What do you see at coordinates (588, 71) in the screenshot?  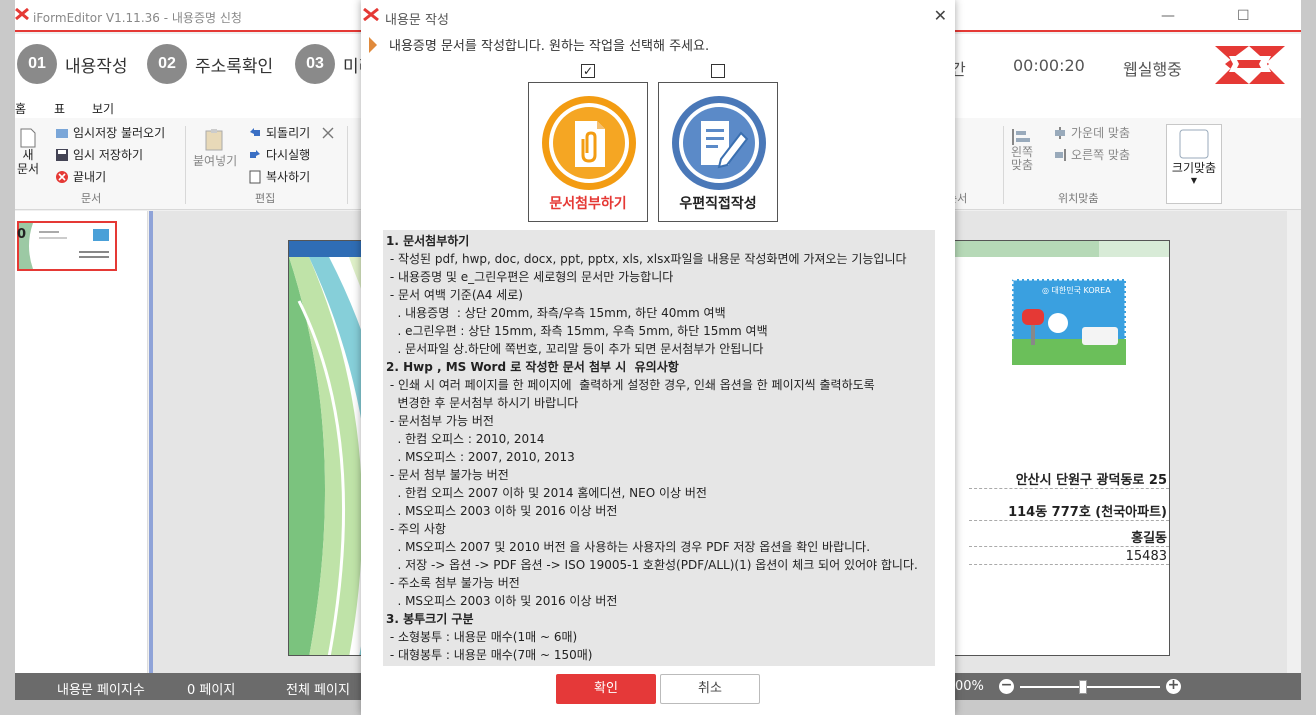 I see `attach-doc-checkbox: ✓` at bounding box center [588, 71].